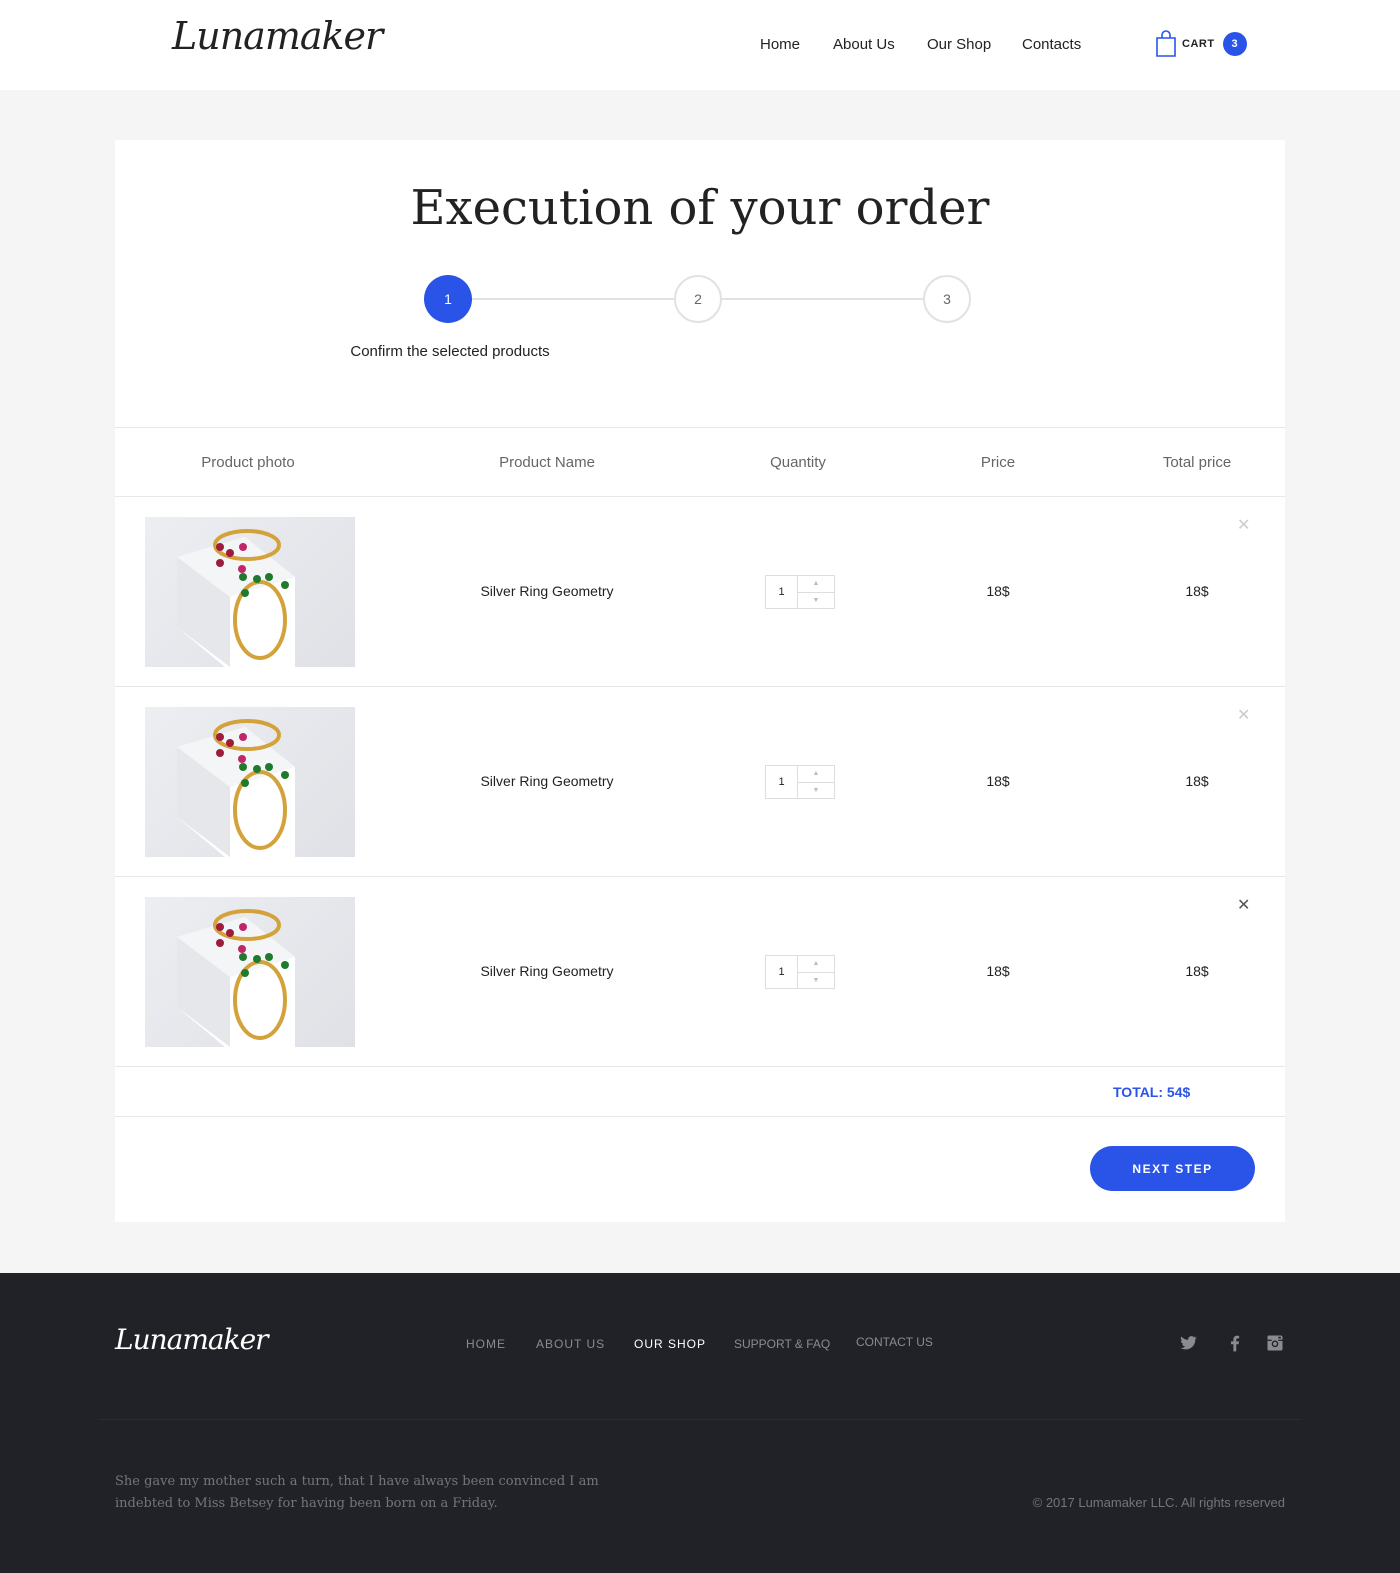  What do you see at coordinates (700, 208) in the screenshot?
I see `page-title: Execution of your order` at bounding box center [700, 208].